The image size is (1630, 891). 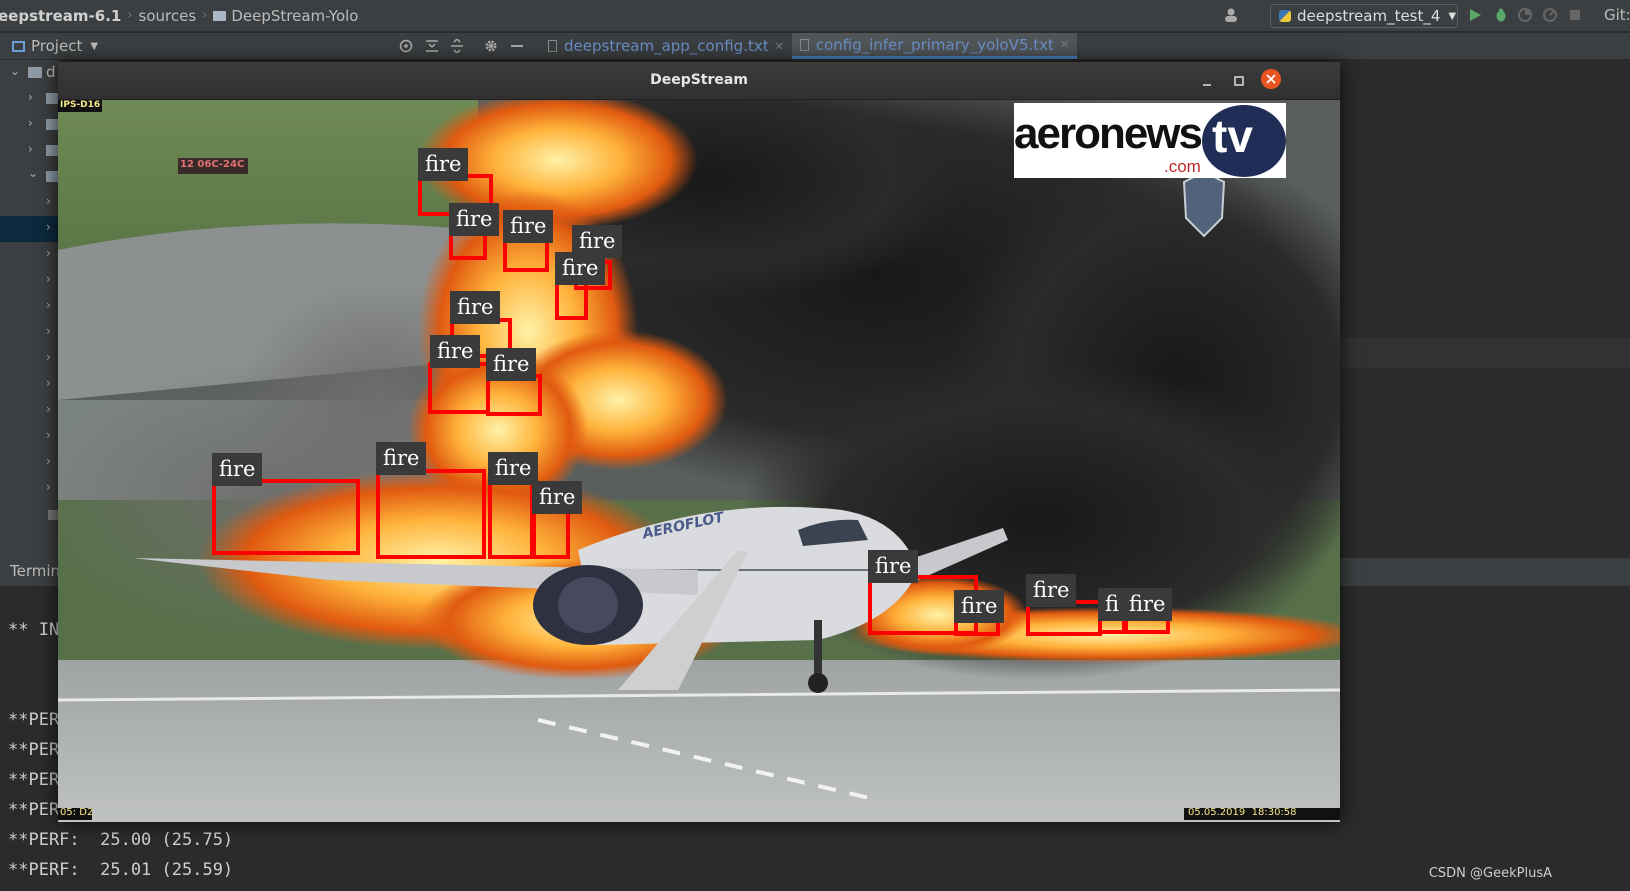 What do you see at coordinates (517, 46) in the screenshot?
I see `minimize-panel-icon` at bounding box center [517, 46].